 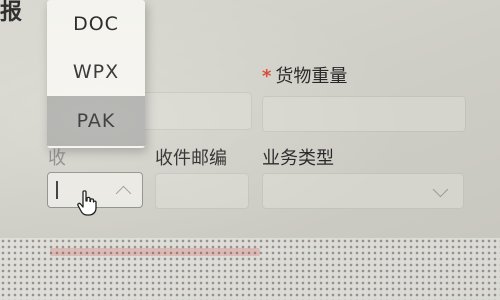 I want to click on hidden-field, so click(x=196, y=111).